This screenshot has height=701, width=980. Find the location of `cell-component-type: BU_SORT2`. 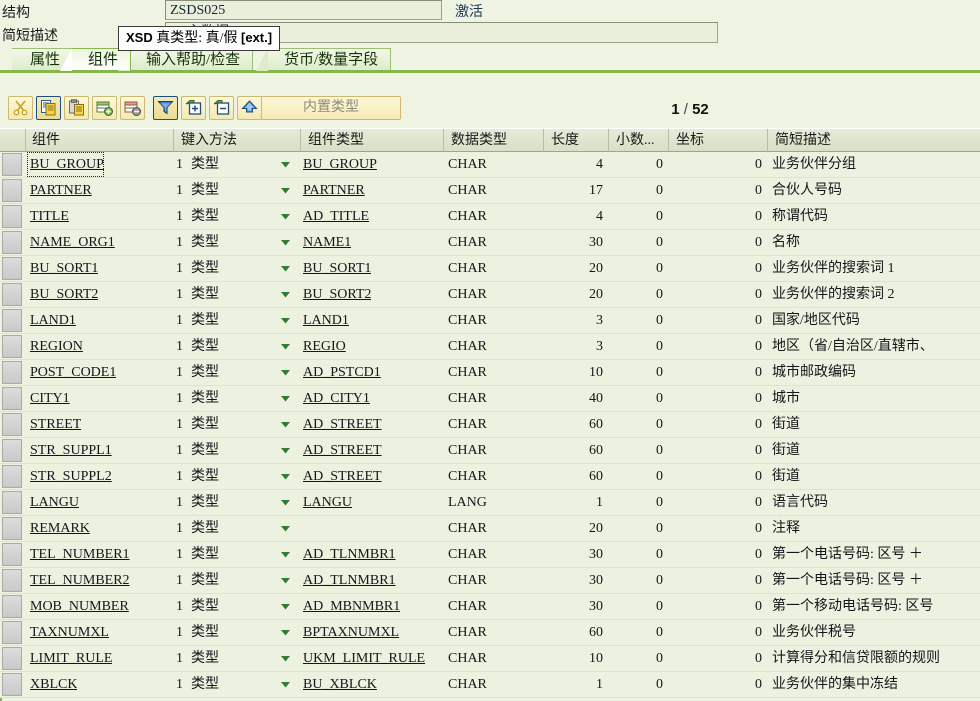

cell-component-type: BU_SORT2 is located at coordinates (337, 294).